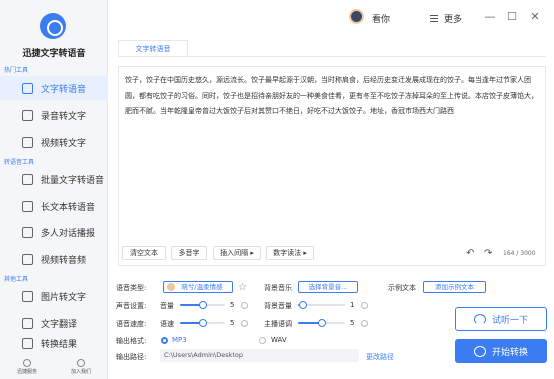  Describe the element at coordinates (321, 305) in the screenshot. I see `bgm-volume-slider` at that location.